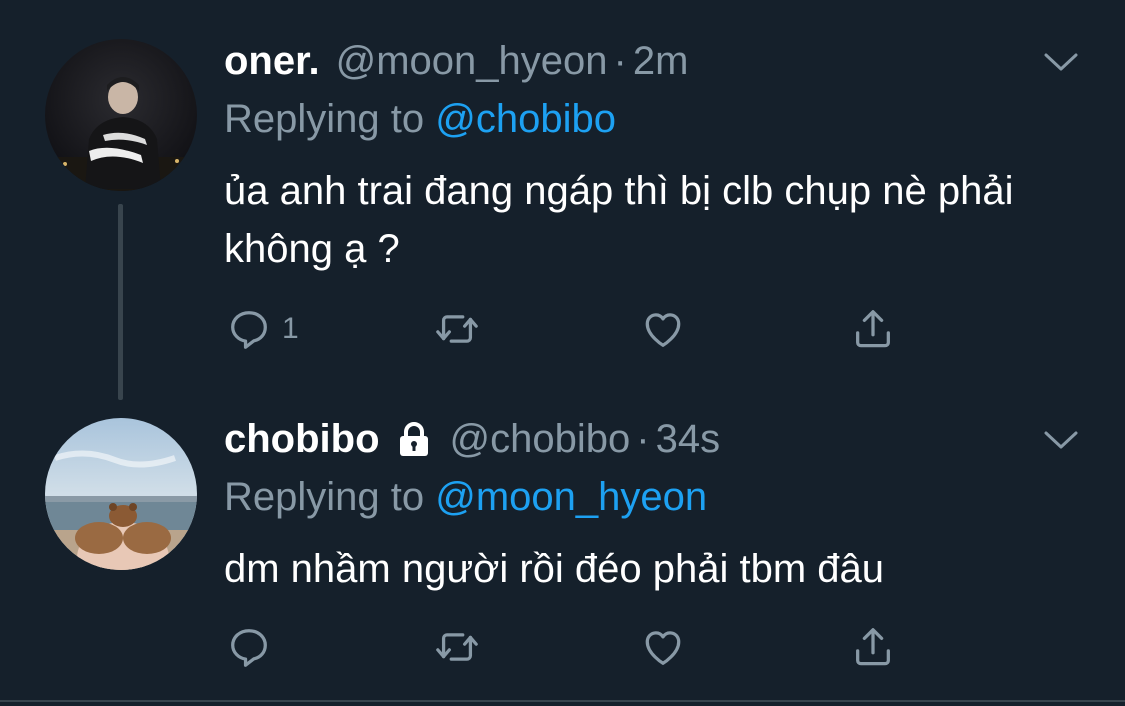 The height and width of the screenshot is (706, 1125). What do you see at coordinates (525, 119) in the screenshot?
I see `replying-to-mention: @chobibo` at bounding box center [525, 119].